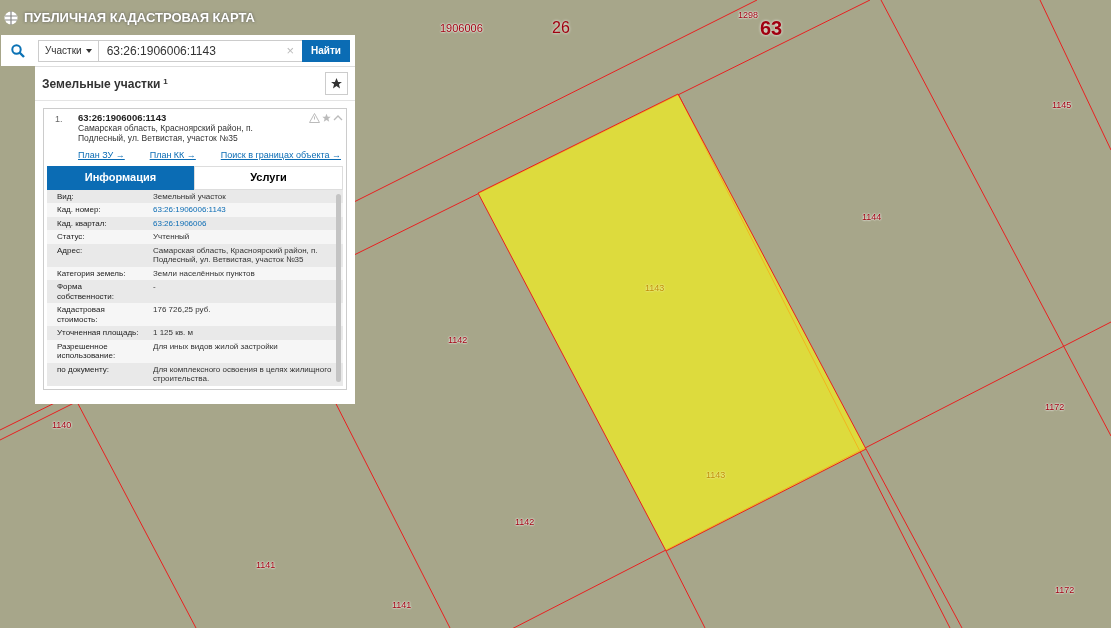 The image size is (1111, 628). What do you see at coordinates (62, 425) in the screenshot?
I see `parcel-number-label: 1140` at bounding box center [62, 425].